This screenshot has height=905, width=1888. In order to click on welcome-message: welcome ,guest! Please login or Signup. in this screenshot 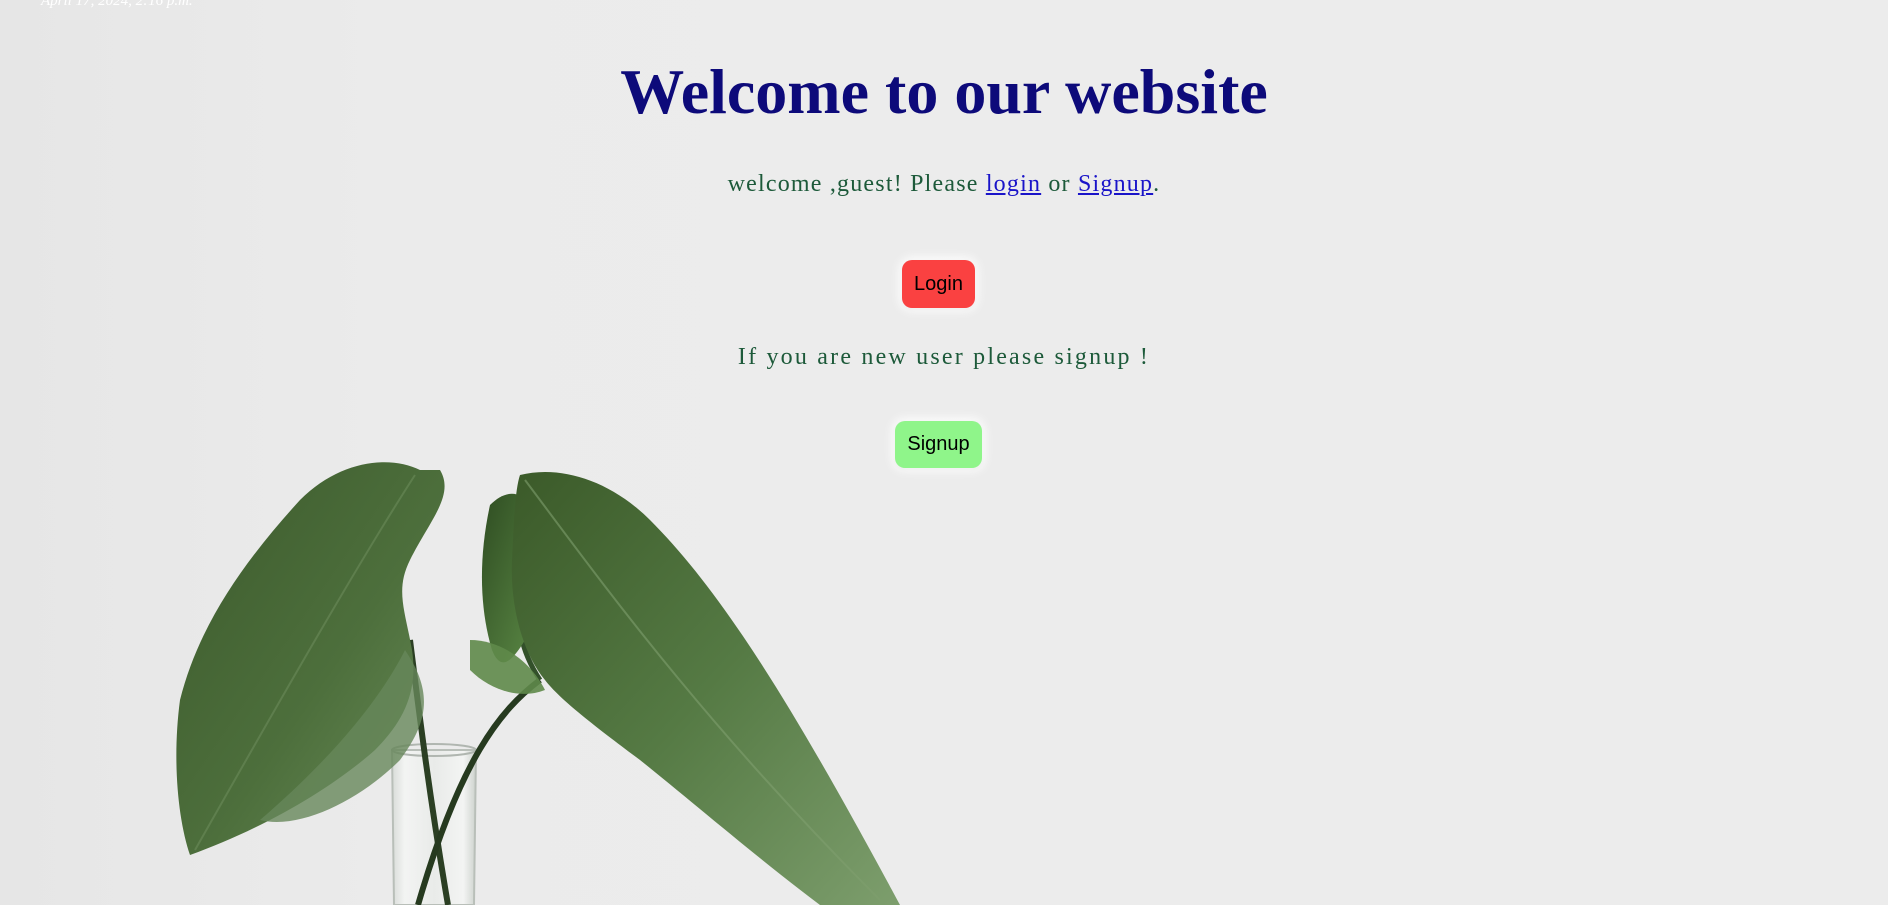, I will do `click(944, 184)`.